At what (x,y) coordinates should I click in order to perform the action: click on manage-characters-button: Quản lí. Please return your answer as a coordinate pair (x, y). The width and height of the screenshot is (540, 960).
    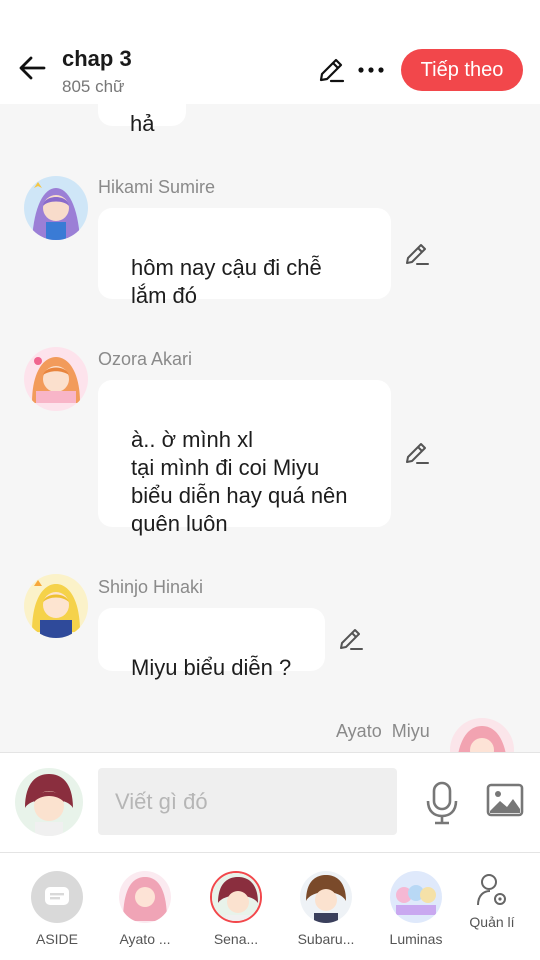
    Looking at the image, I should click on (492, 901).